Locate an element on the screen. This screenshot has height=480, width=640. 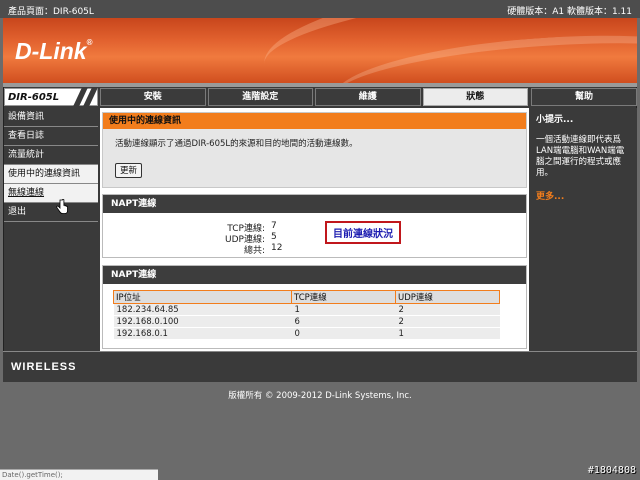
sidebar-item-logout: 退出 is located at coordinates (51, 212).